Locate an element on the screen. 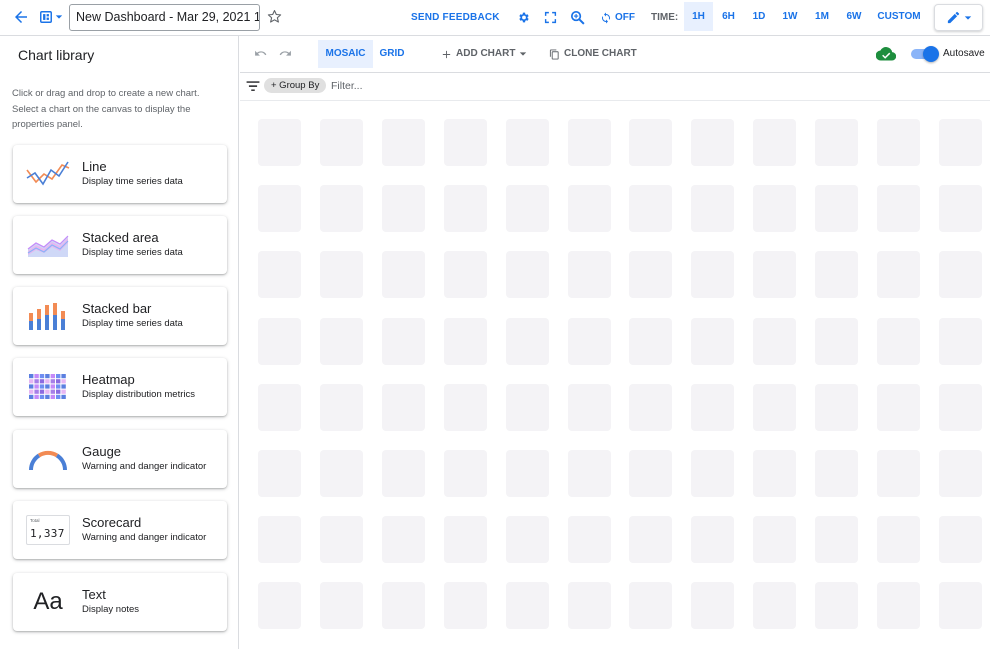 The image size is (990, 649). settings-gear-icon is located at coordinates (523, 17).